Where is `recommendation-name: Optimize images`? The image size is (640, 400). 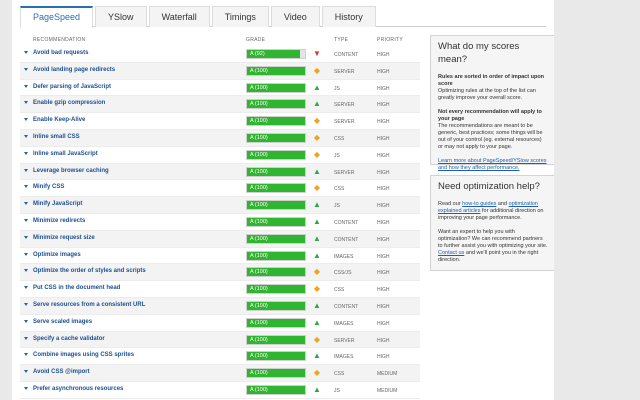
recommendation-name: Optimize images is located at coordinates (57, 255).